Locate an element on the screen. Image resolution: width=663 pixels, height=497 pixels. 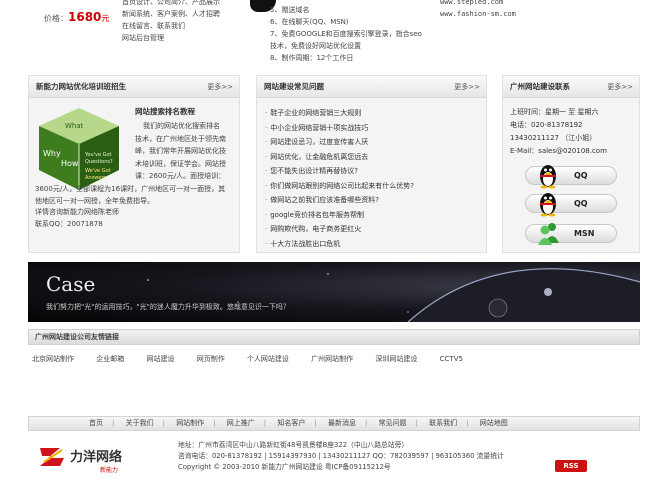
qq-button: QQ is located at coordinates (571, 177).